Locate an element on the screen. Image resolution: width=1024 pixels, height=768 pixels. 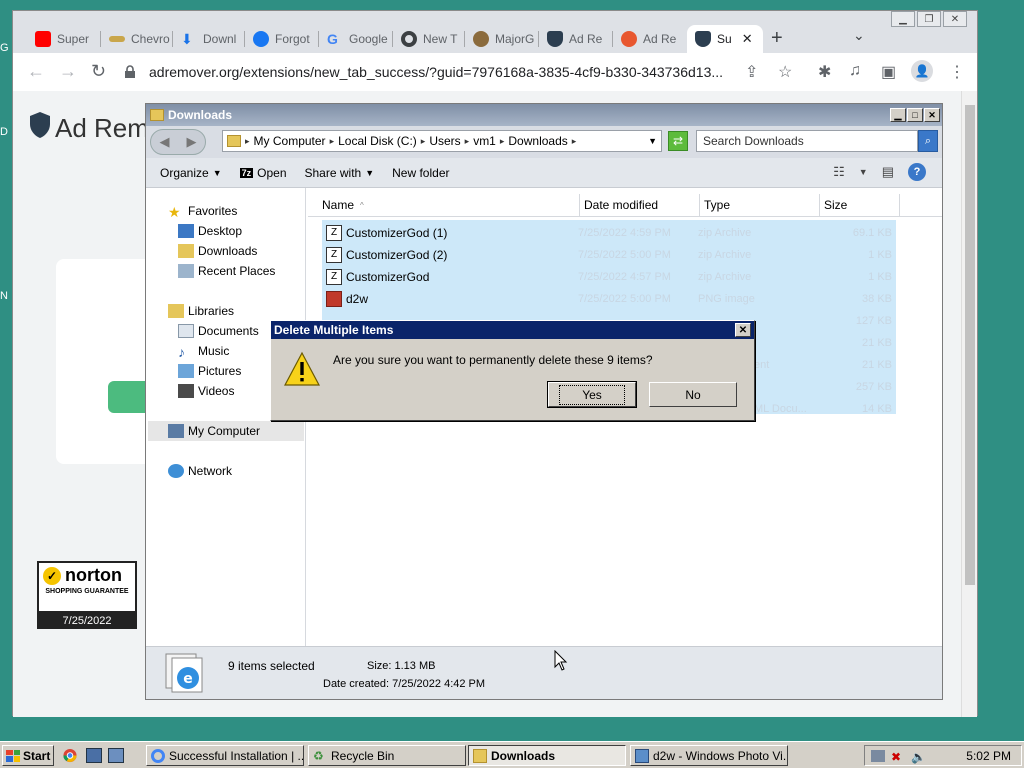
menu-kebab-icon: ⋮ is located at coordinates (957, 72).